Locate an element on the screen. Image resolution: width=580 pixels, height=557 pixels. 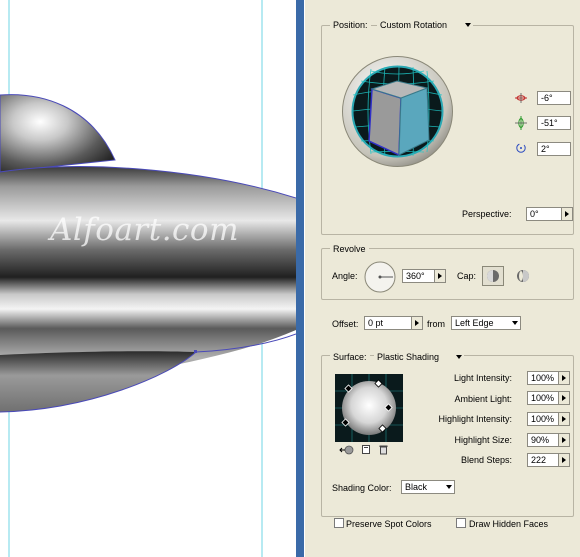
y-rotation-input: -51° is located at coordinates (554, 123).